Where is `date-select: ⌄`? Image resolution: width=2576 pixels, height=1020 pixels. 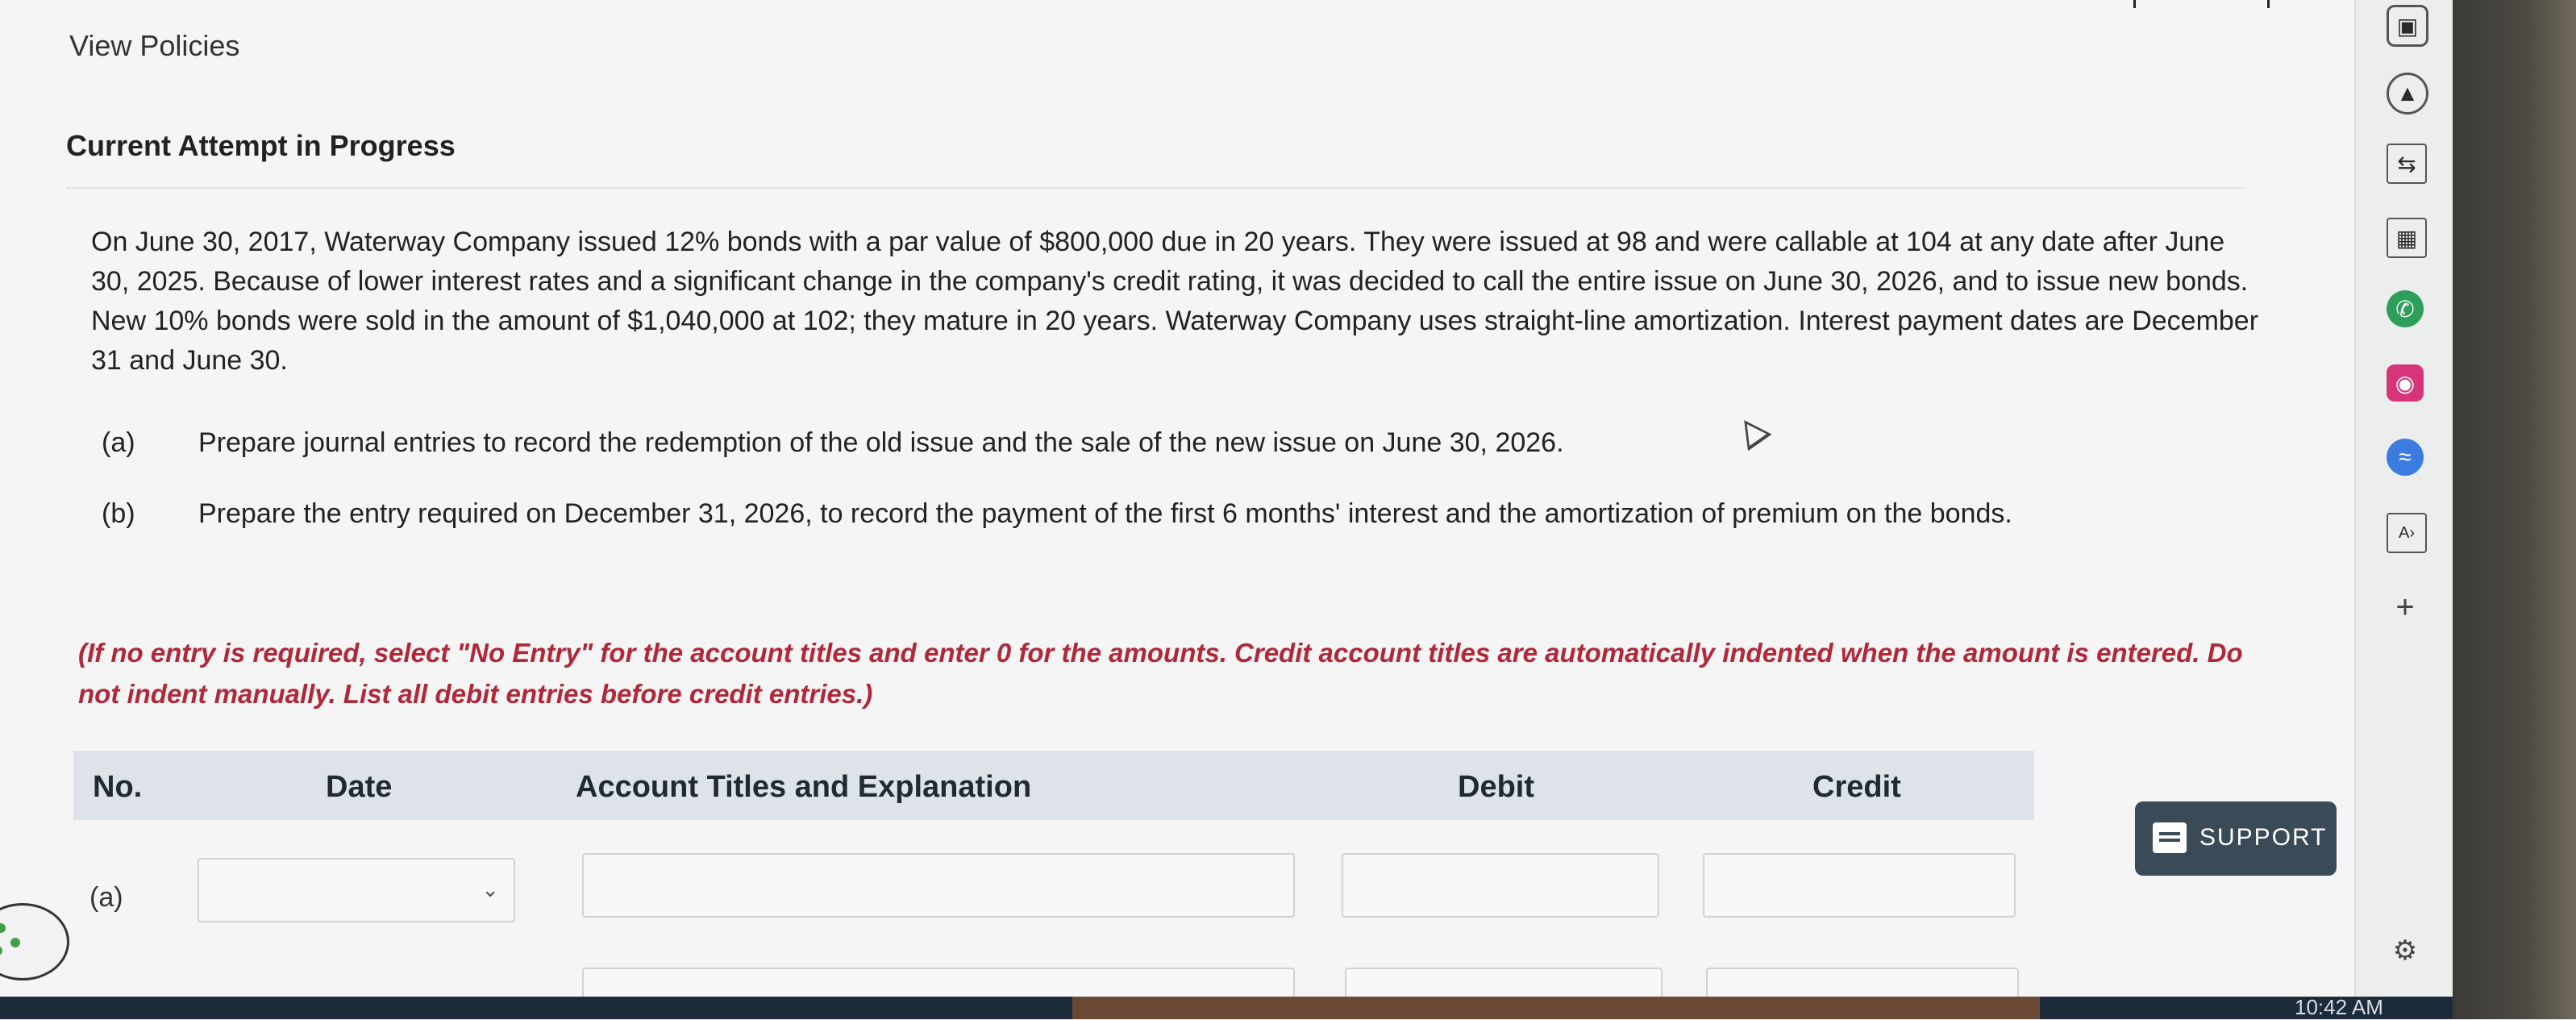 date-select: ⌄ is located at coordinates (357, 890).